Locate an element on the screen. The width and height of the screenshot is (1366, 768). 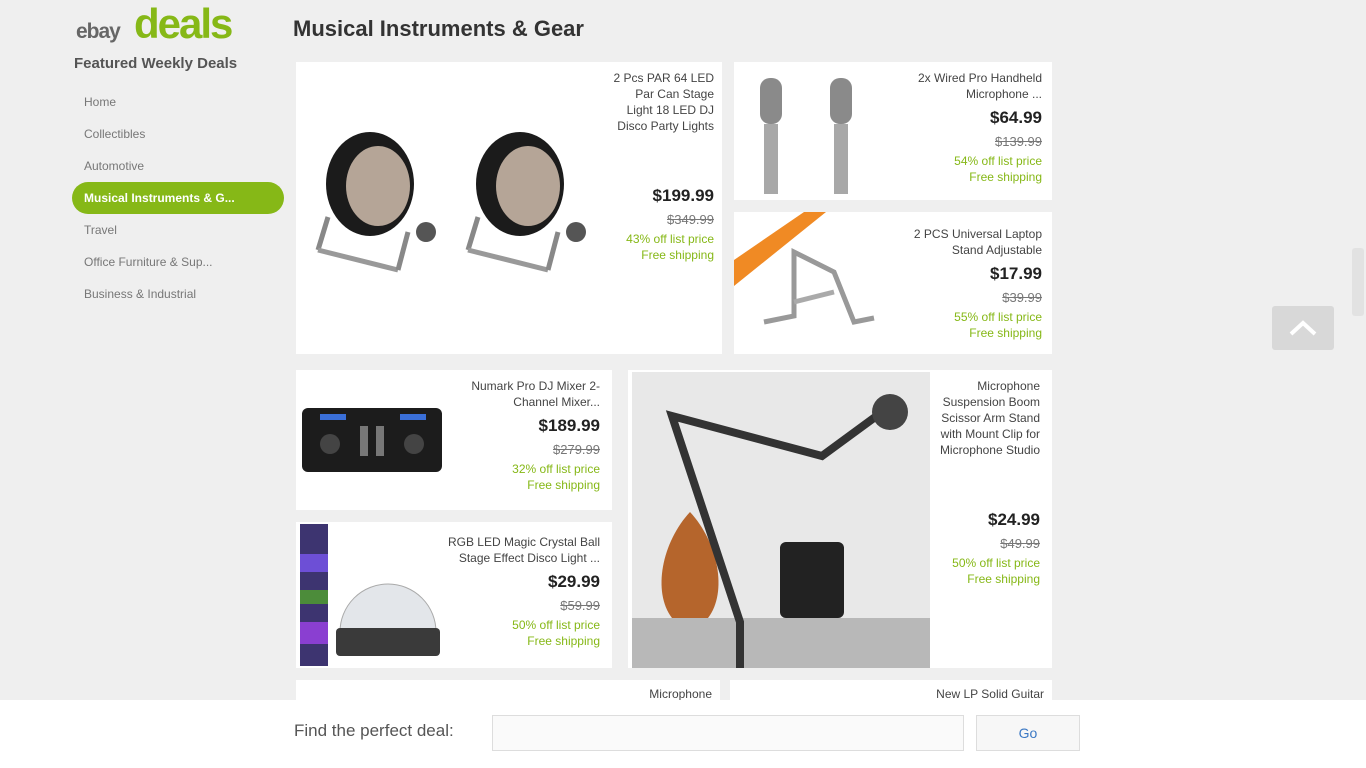
deal-search-label: Find the perfect deal: is located at coordinates (374, 730).